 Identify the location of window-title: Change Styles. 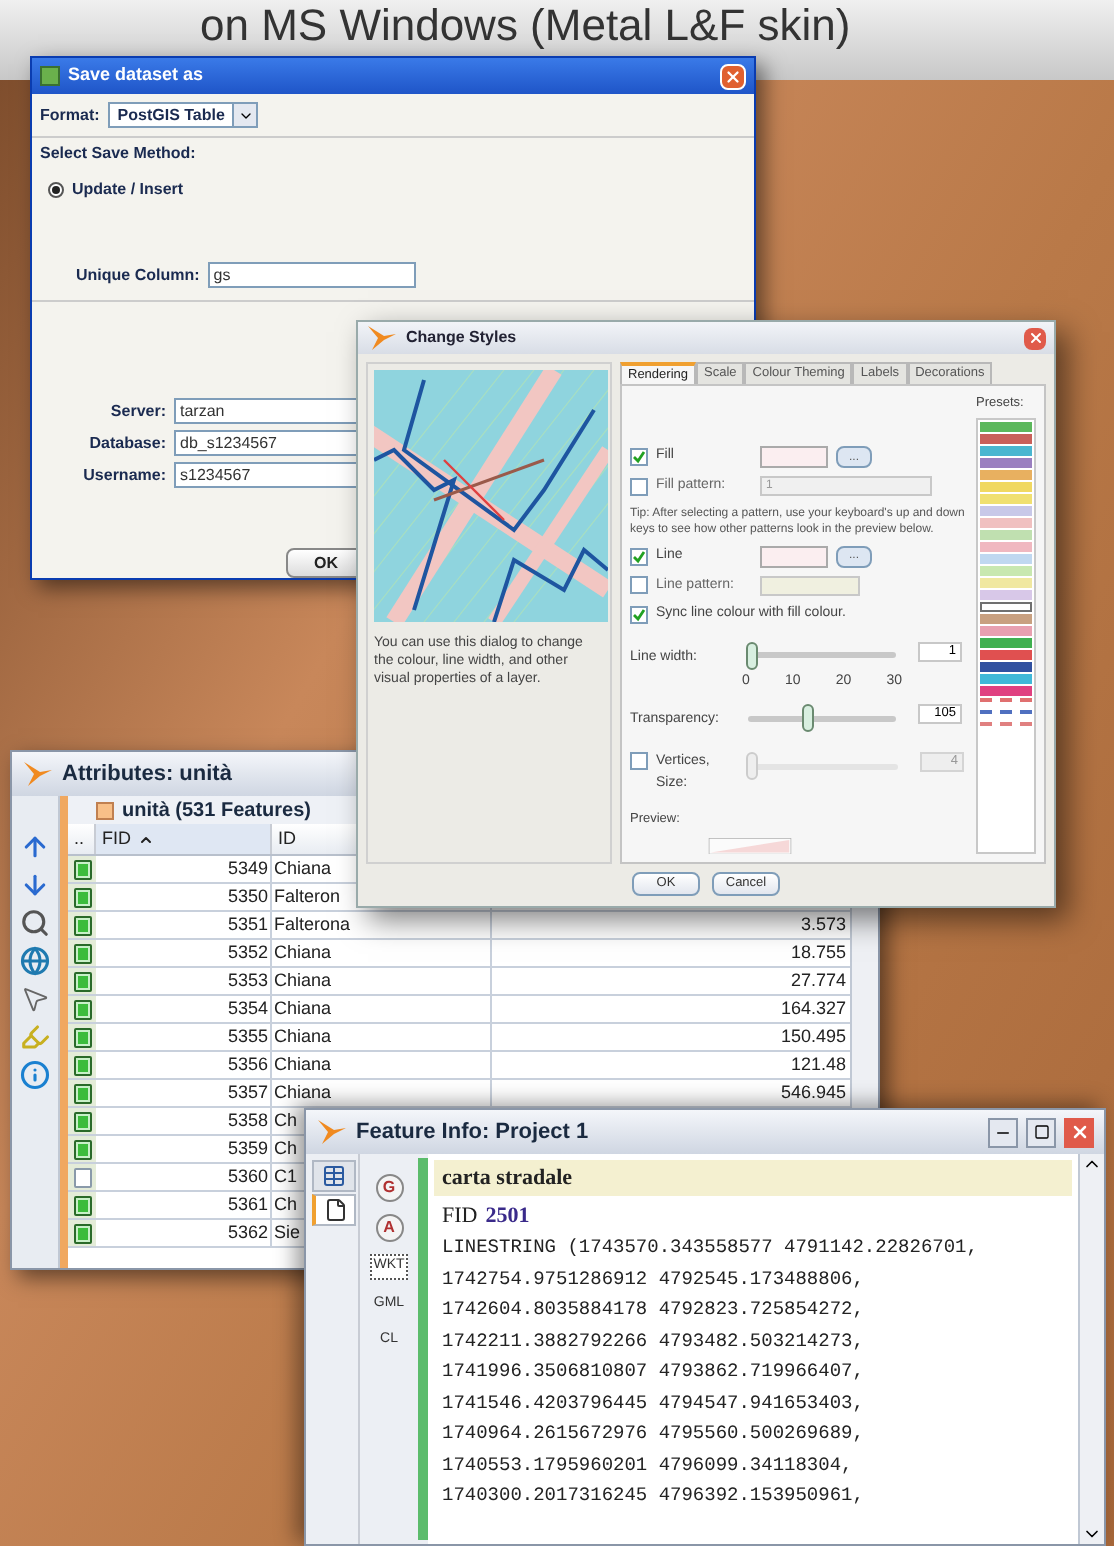
(461, 338).